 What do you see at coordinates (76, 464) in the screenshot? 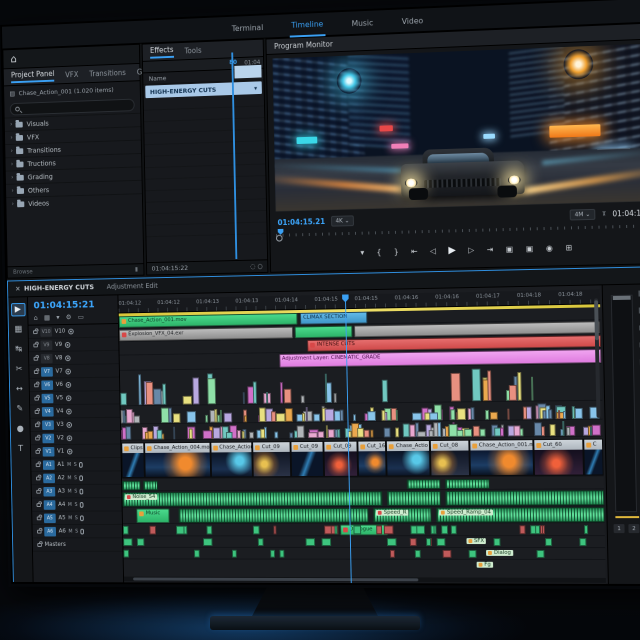
I see `audio-track-header-a1: A1 A1 M S` at bounding box center [76, 464].